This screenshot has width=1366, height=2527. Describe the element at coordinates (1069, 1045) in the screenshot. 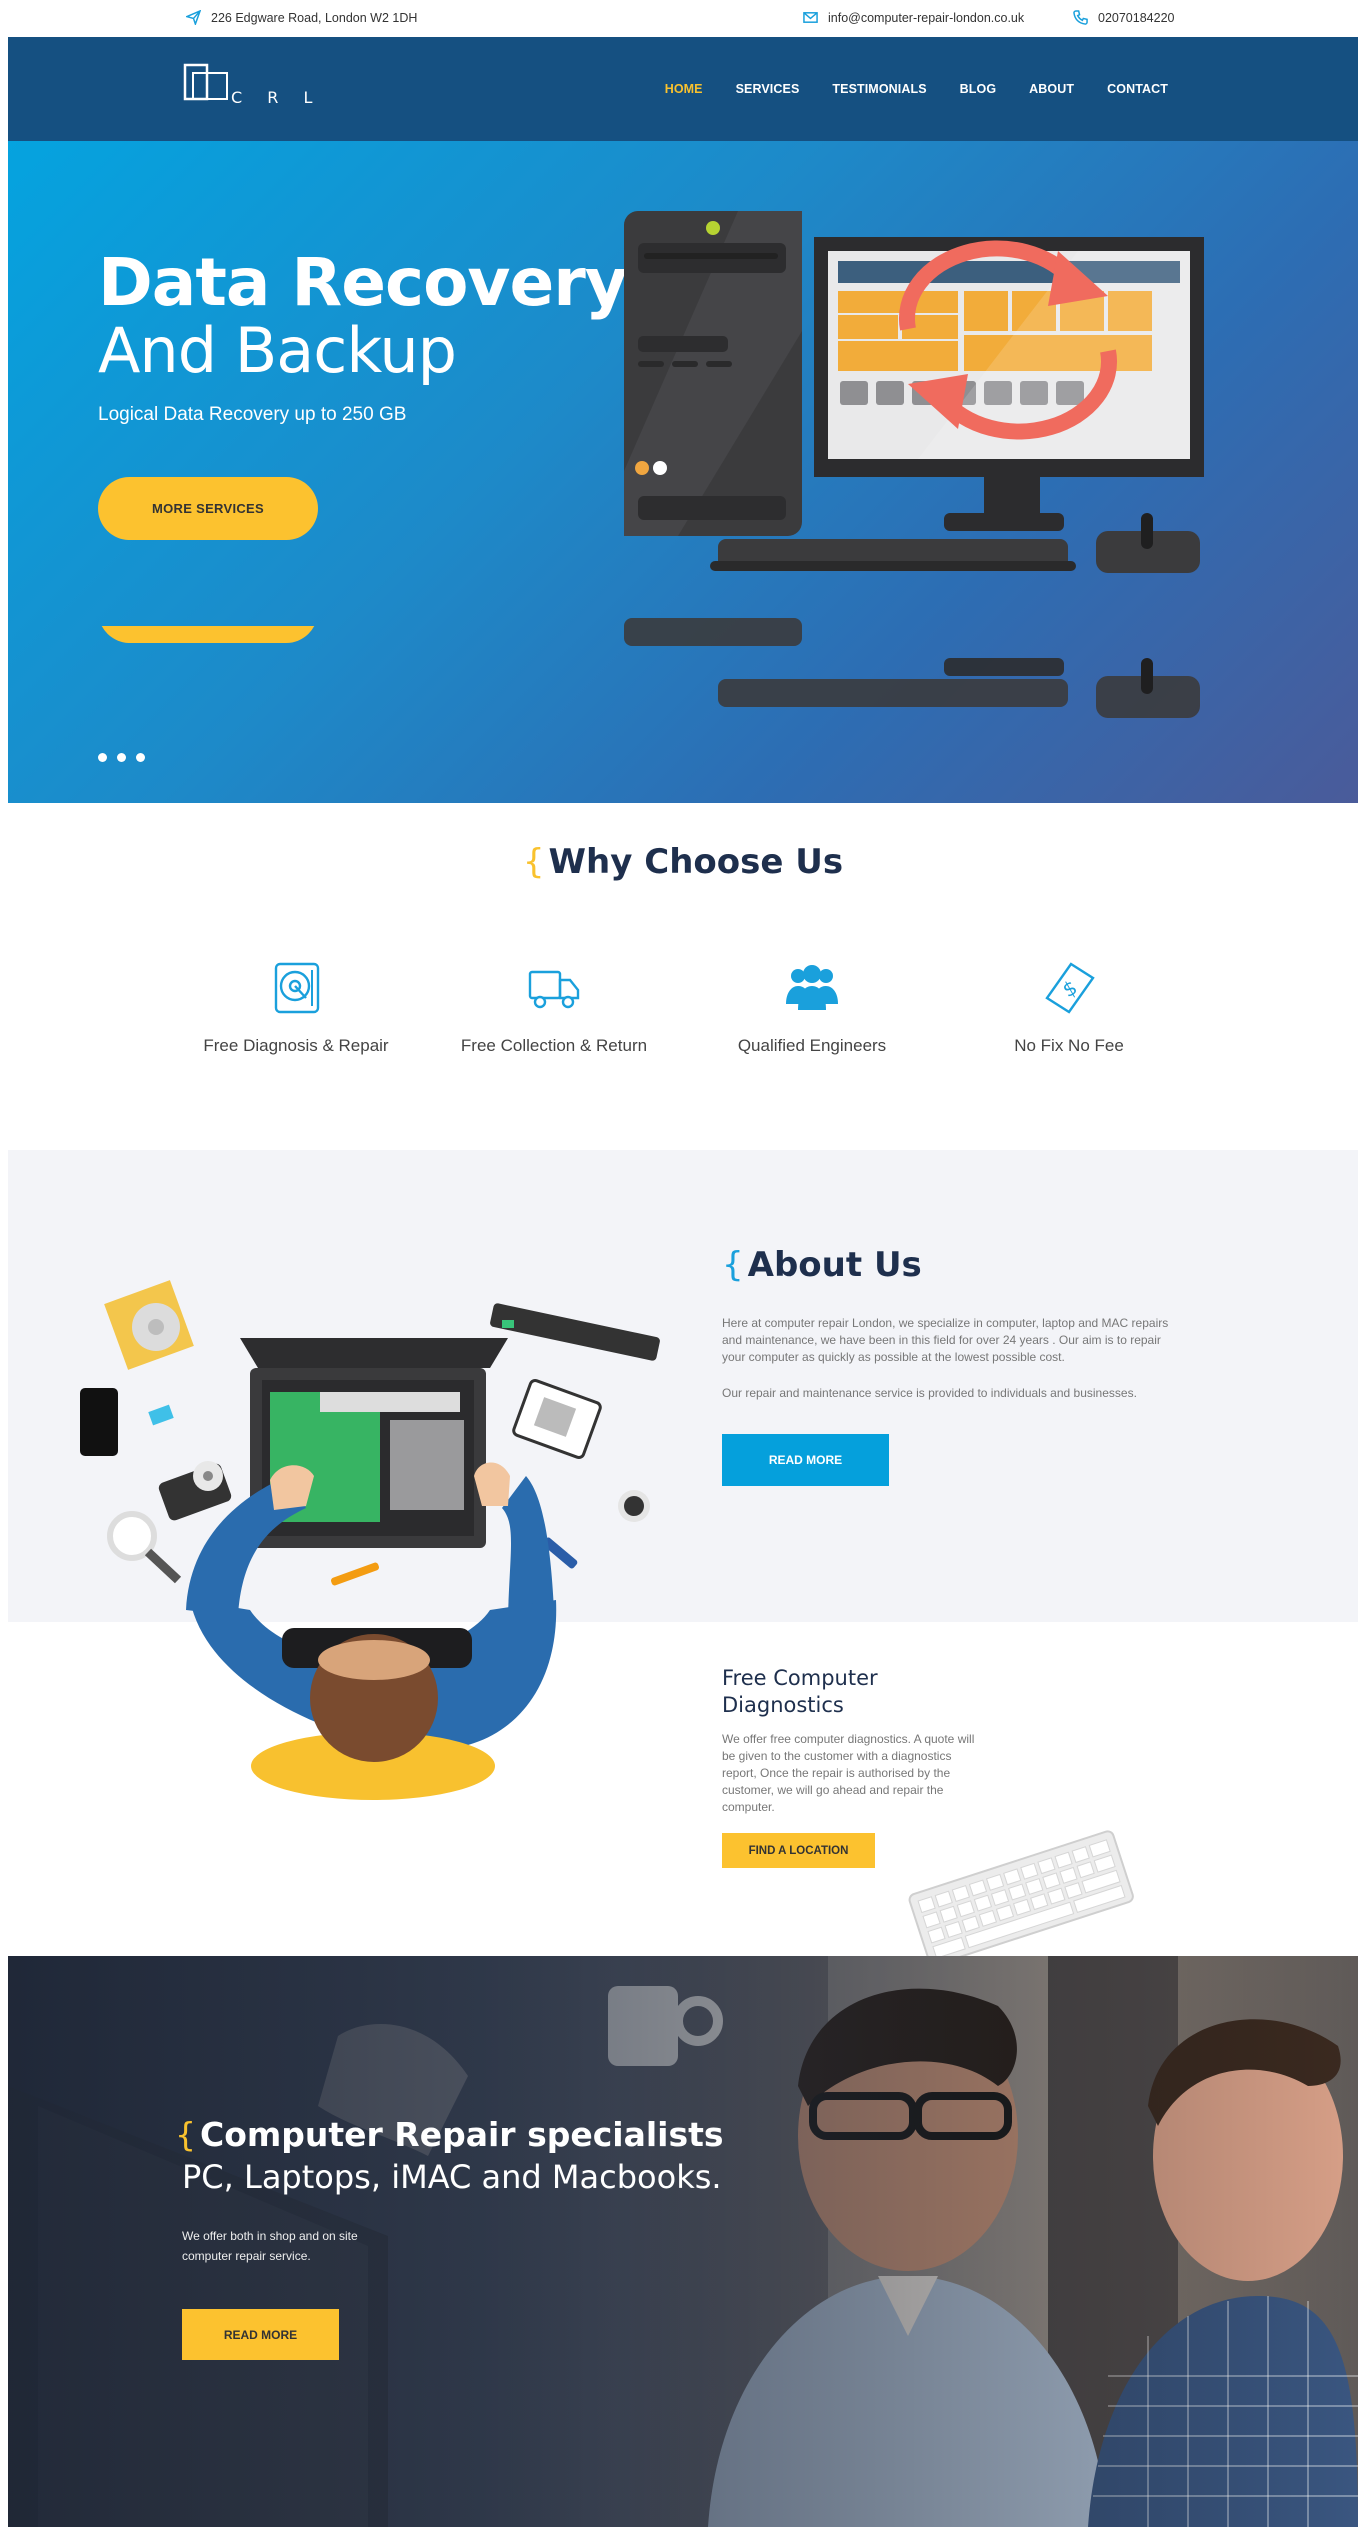

I see `feature-label: No Fix No Fee` at that location.